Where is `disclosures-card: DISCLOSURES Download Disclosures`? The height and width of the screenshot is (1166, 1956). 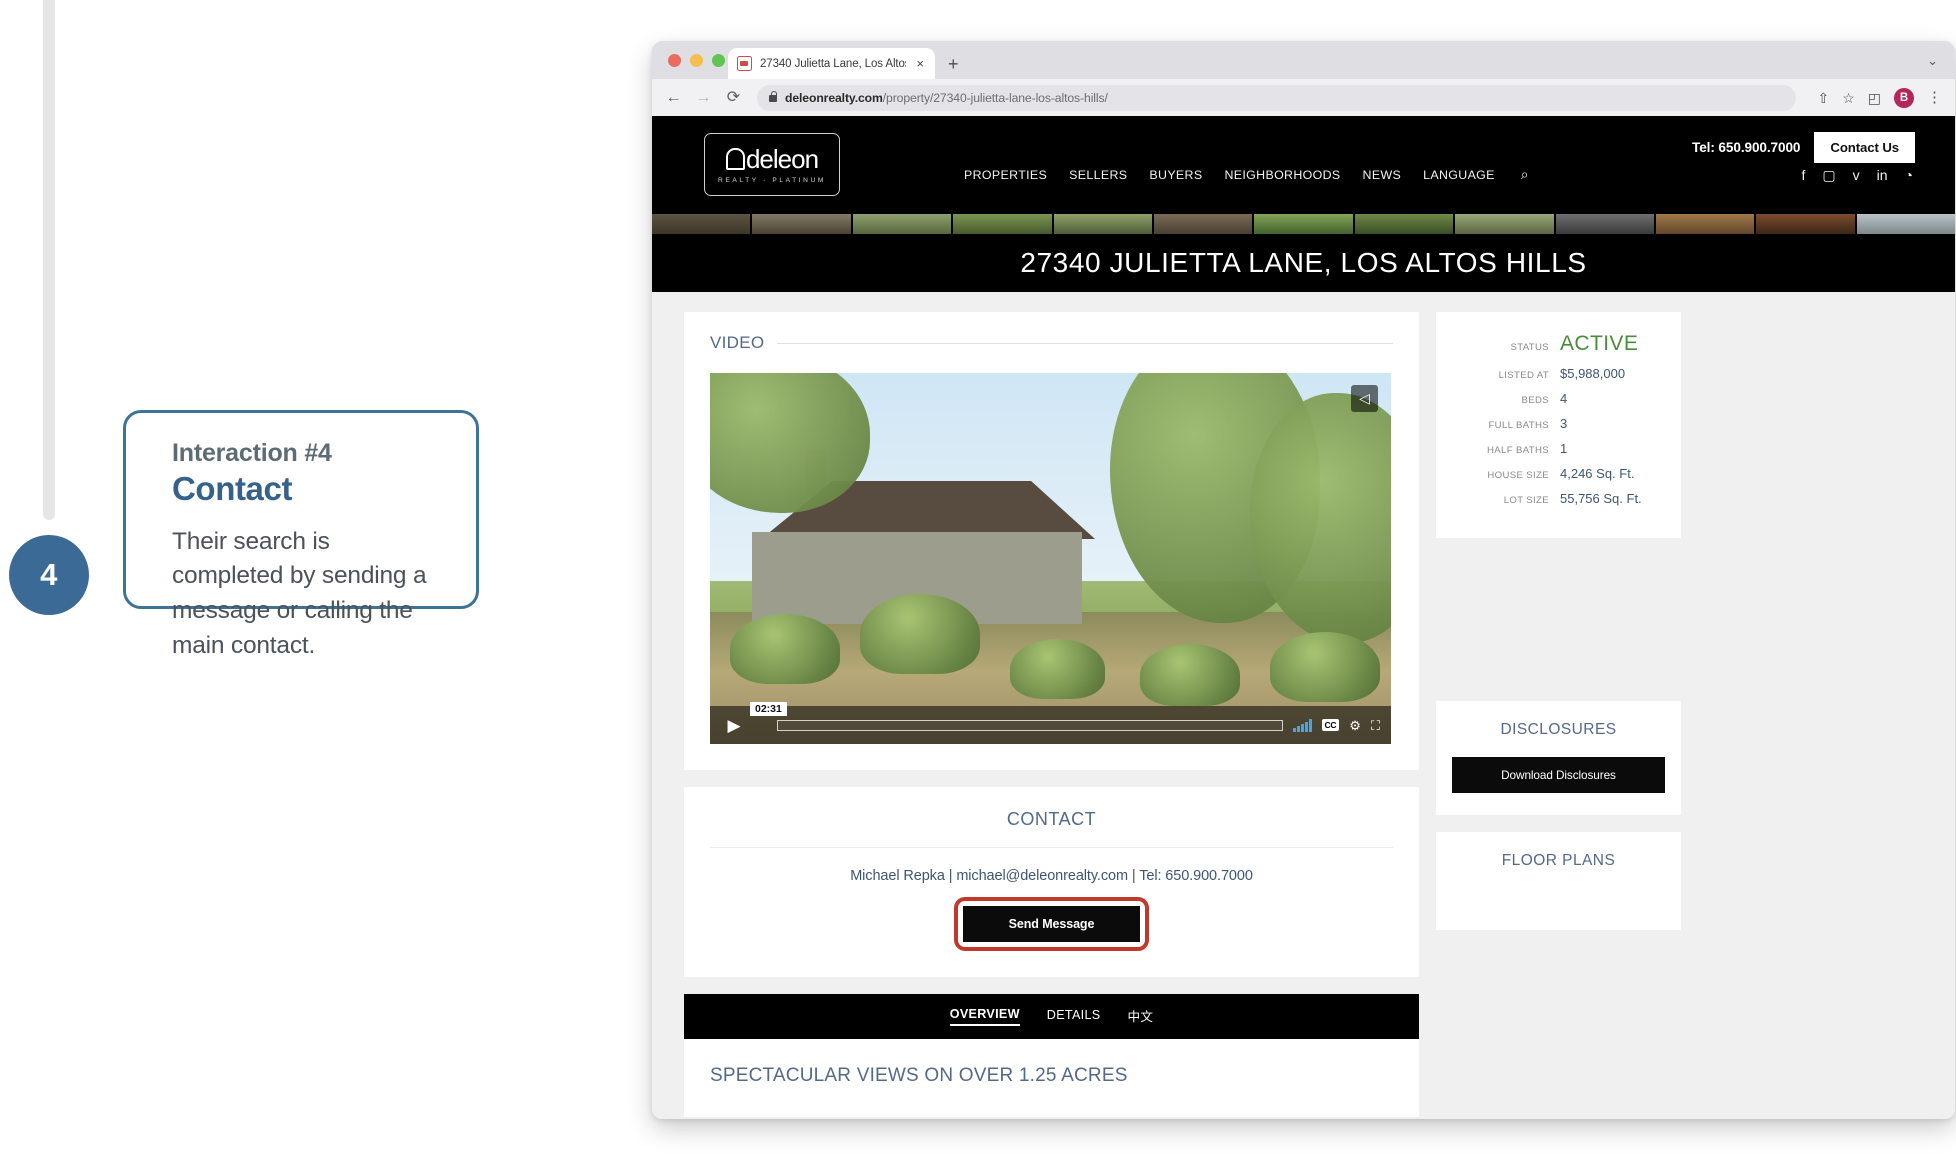 disclosures-card: DISCLOSURES Download Disclosures is located at coordinates (1558, 758).